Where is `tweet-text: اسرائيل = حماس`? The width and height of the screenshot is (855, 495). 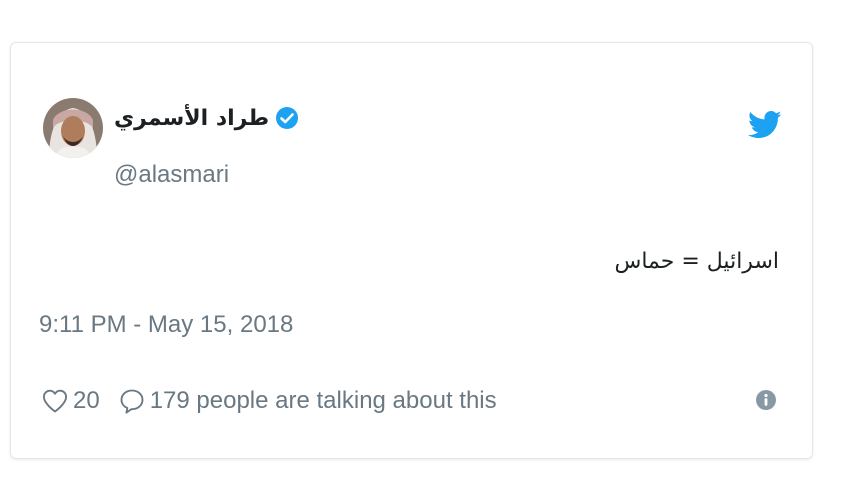
tweet-text: اسرائيل = حماس is located at coordinates (696, 261).